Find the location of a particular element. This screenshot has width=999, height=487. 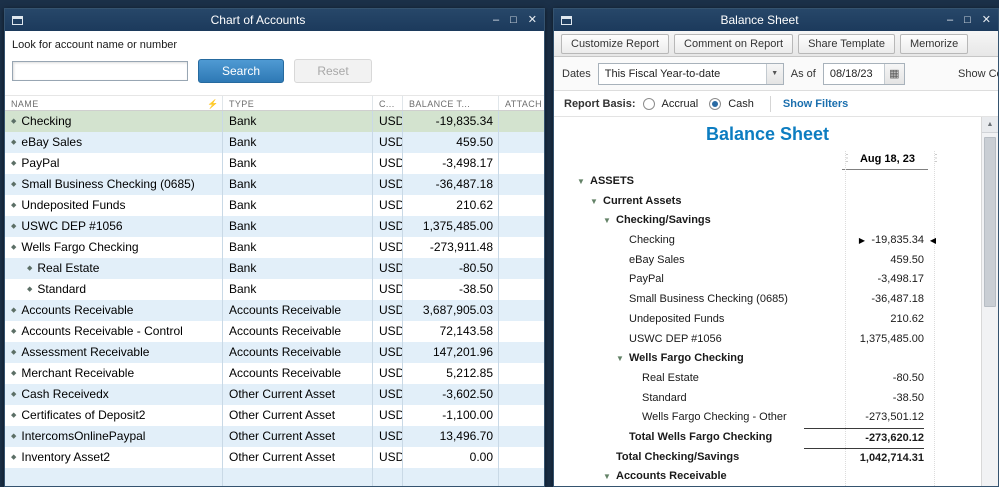

scroll-up-icon: ▲ is located at coordinates (990, 125).